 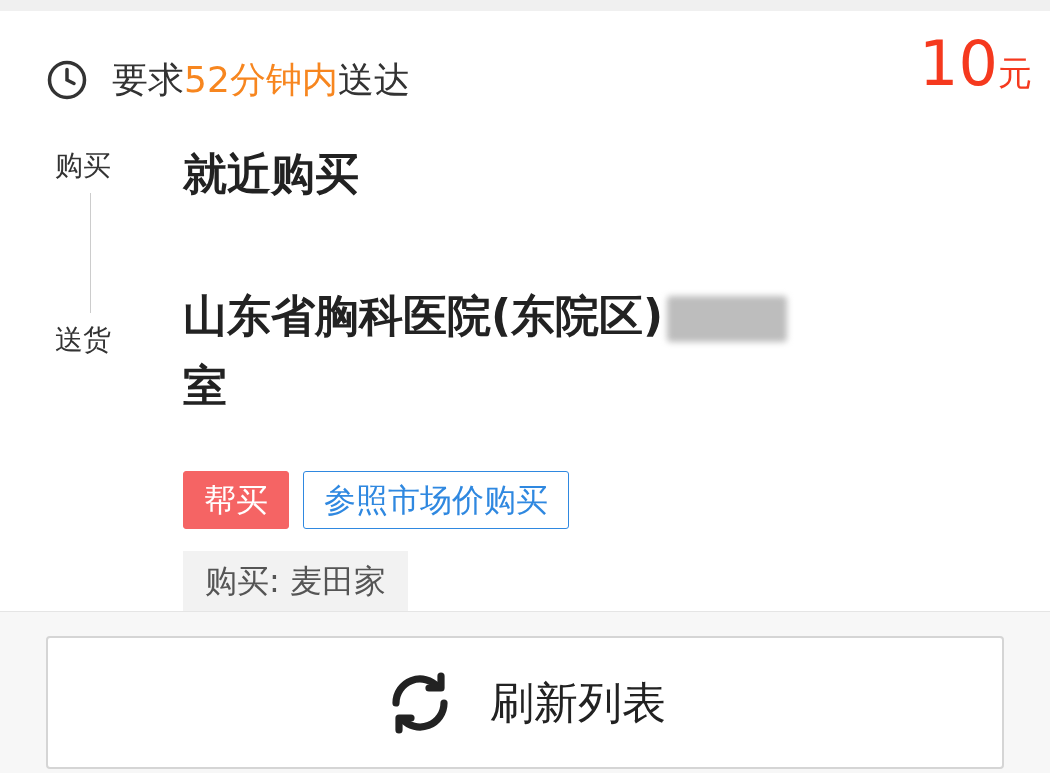 I want to click on route-text: 就近购买, so click(x=271, y=173).